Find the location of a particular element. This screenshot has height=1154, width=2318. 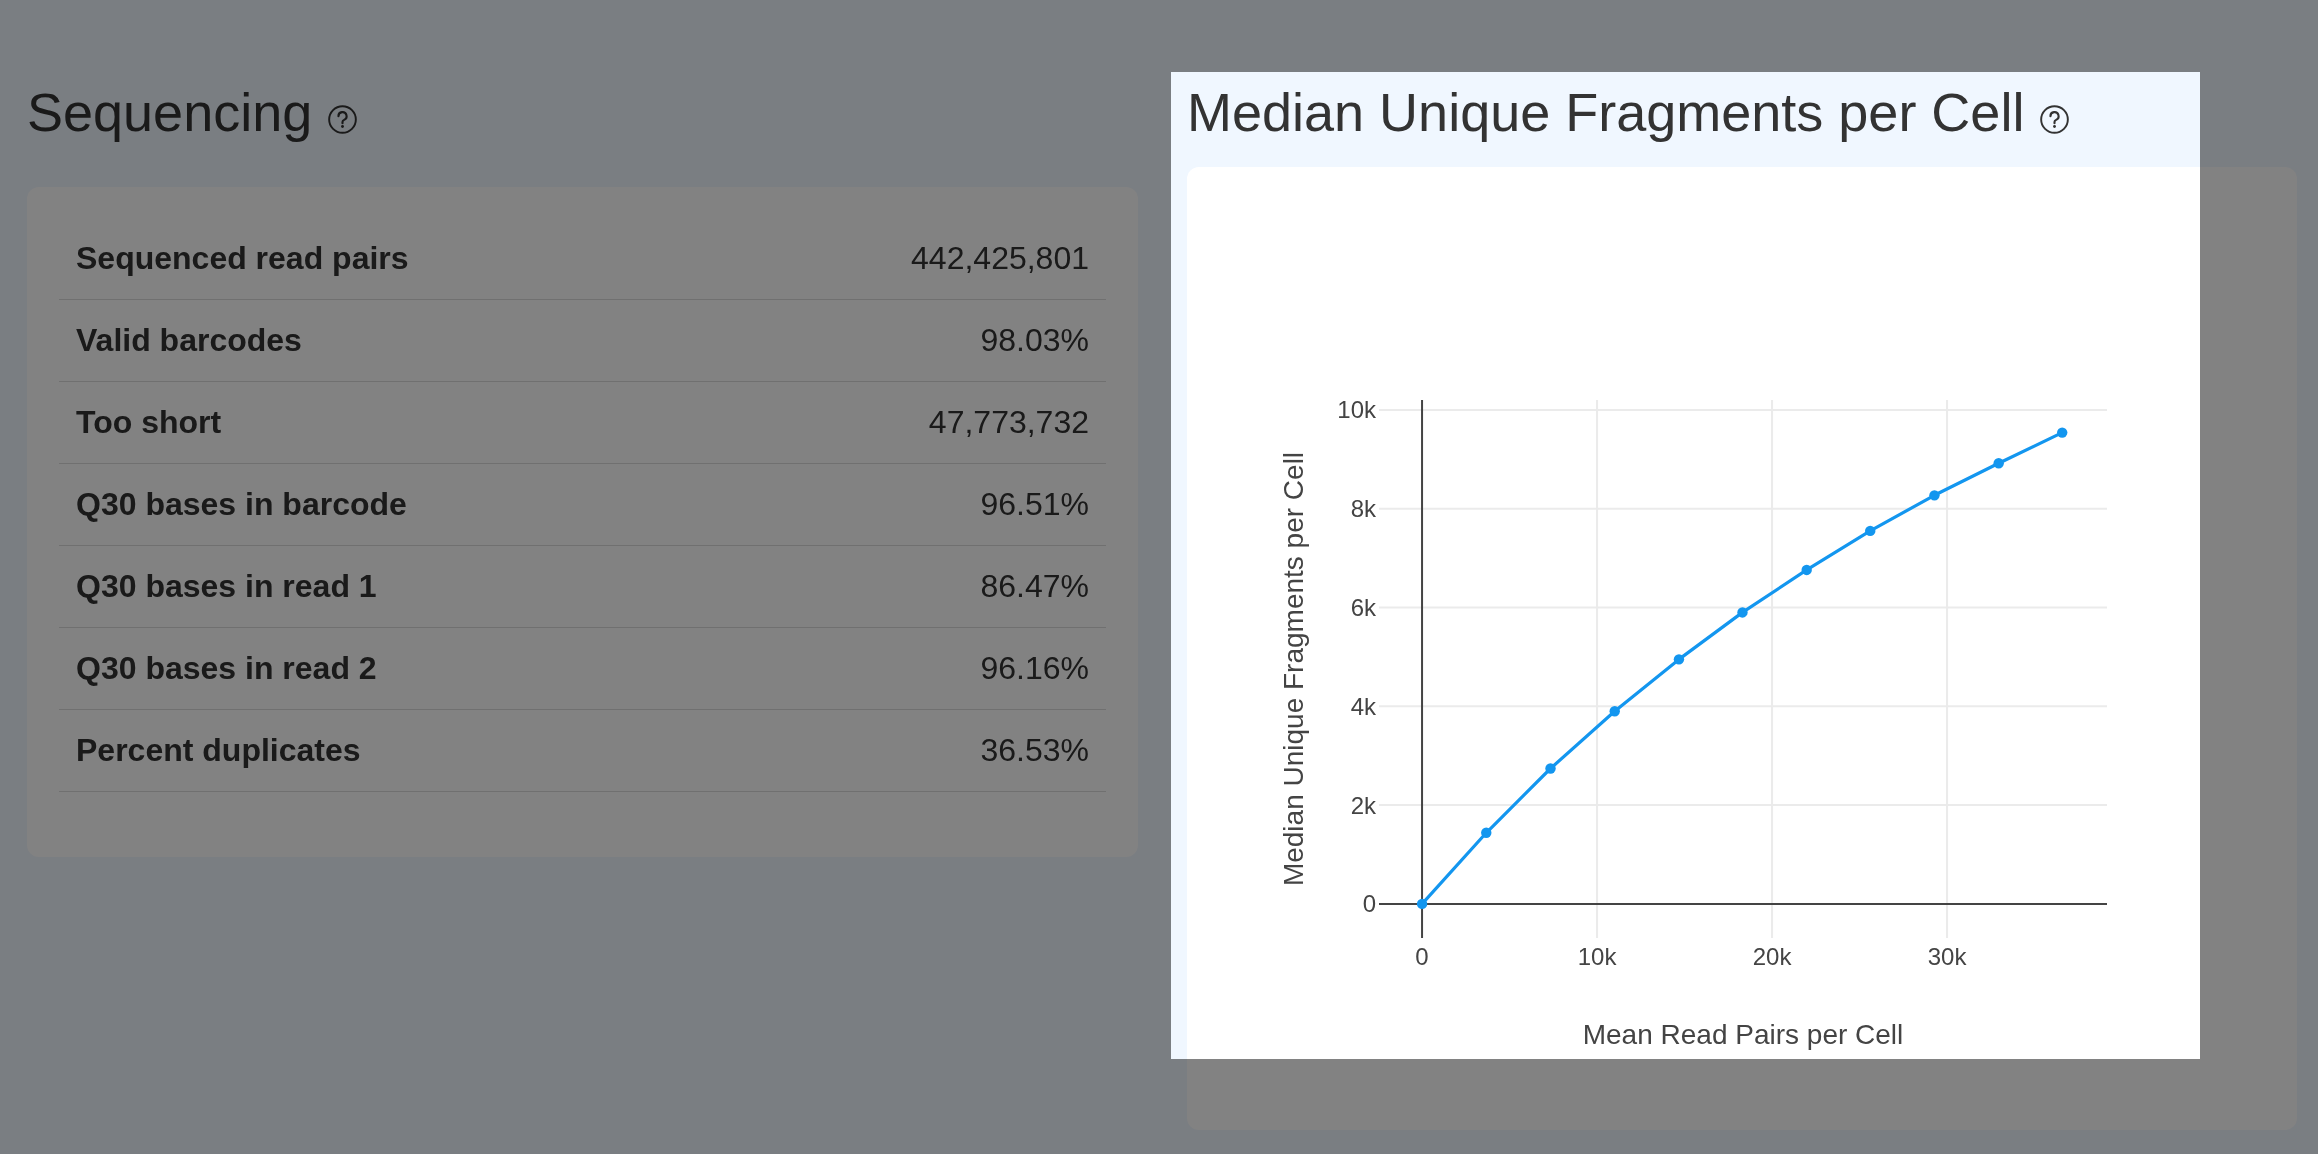

x-axis-title: Mean Read Pairs per Cell is located at coordinates (1743, 1034).